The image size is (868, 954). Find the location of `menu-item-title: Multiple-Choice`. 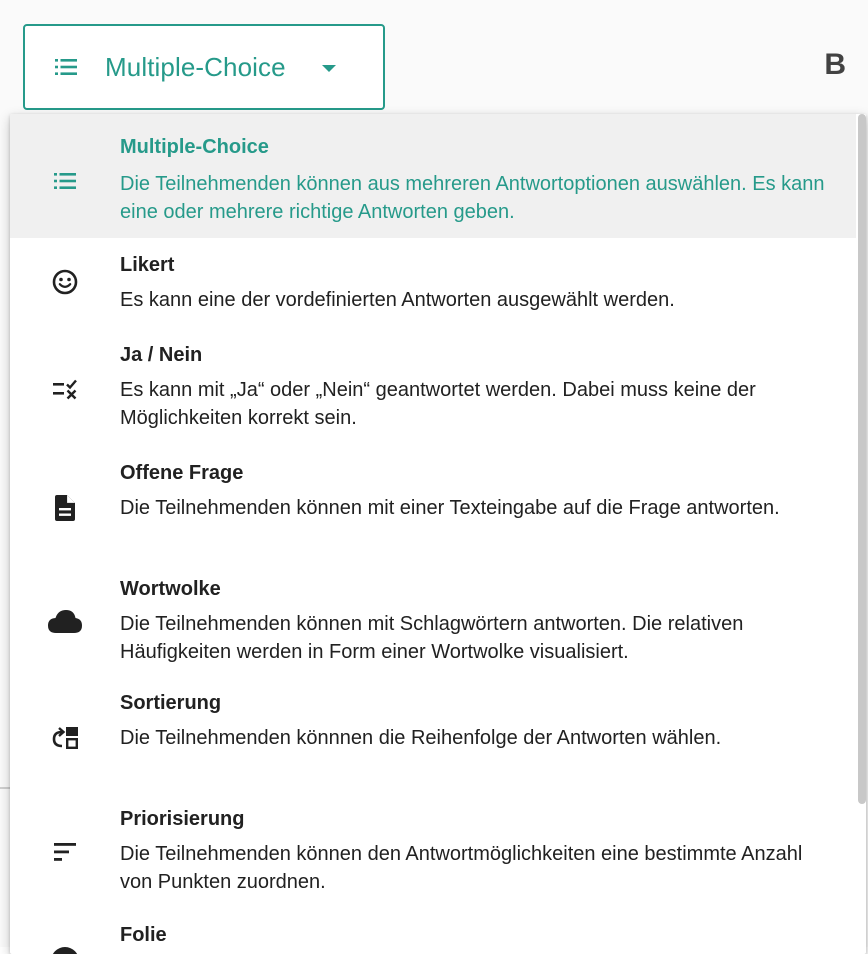

menu-item-title: Multiple-Choice is located at coordinates (194, 147).